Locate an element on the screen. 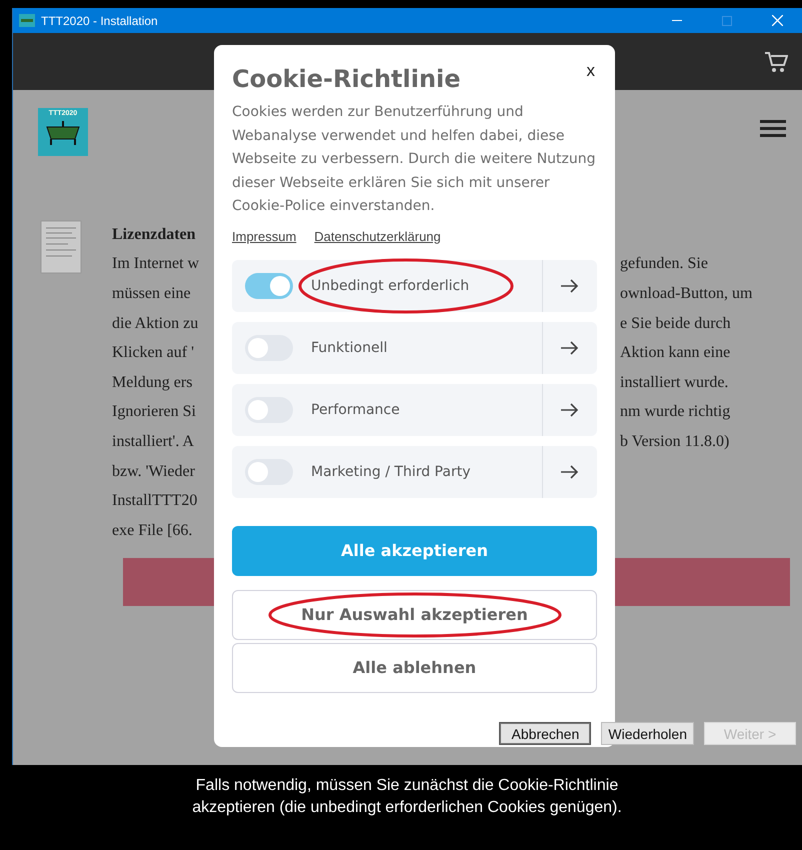 The image size is (802, 850). body-text: installiert wurde. is located at coordinates (674, 383).